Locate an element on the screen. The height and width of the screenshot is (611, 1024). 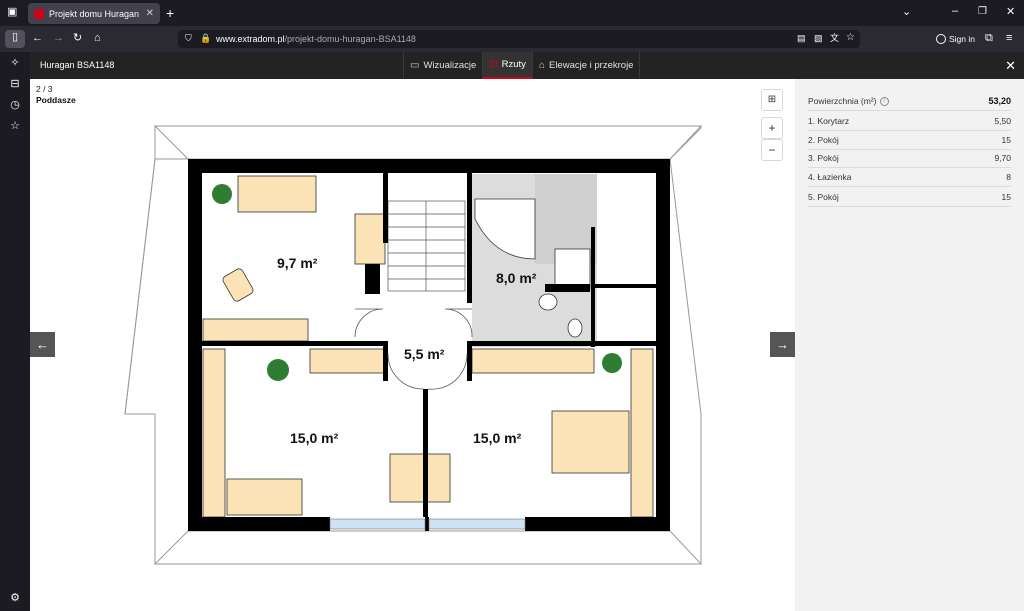
menu-icon: ≡ is located at coordinates (1009, 38).